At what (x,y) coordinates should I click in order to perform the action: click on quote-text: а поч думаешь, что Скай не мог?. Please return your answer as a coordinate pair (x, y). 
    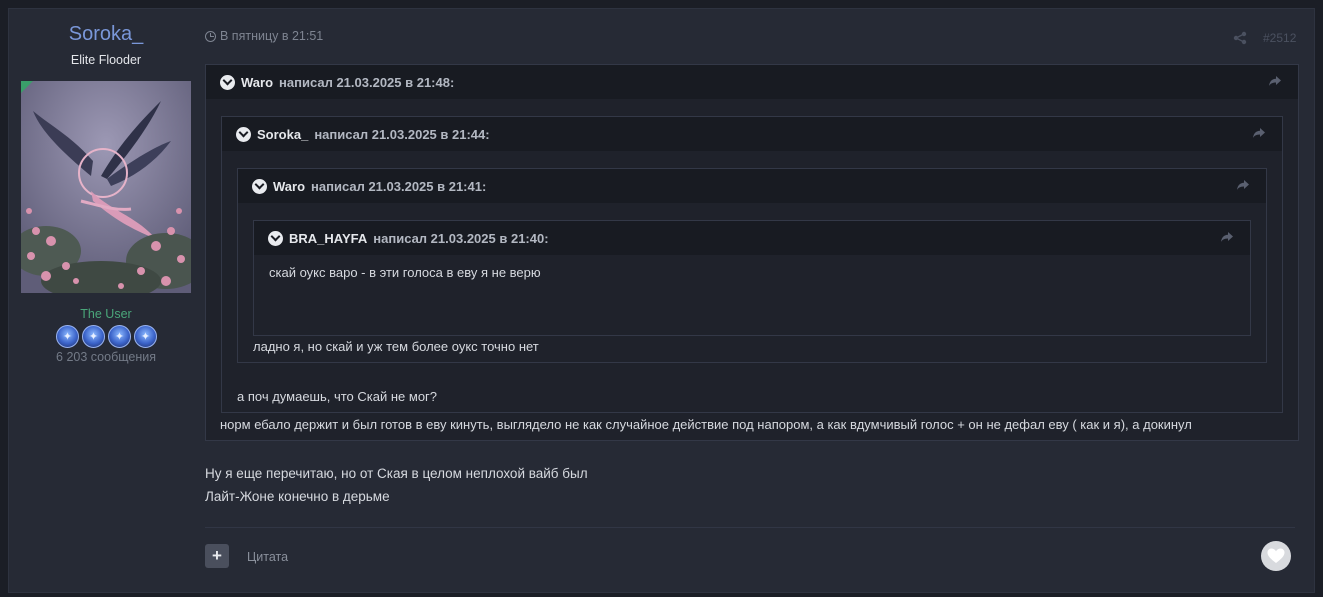
    Looking at the image, I should click on (337, 396).